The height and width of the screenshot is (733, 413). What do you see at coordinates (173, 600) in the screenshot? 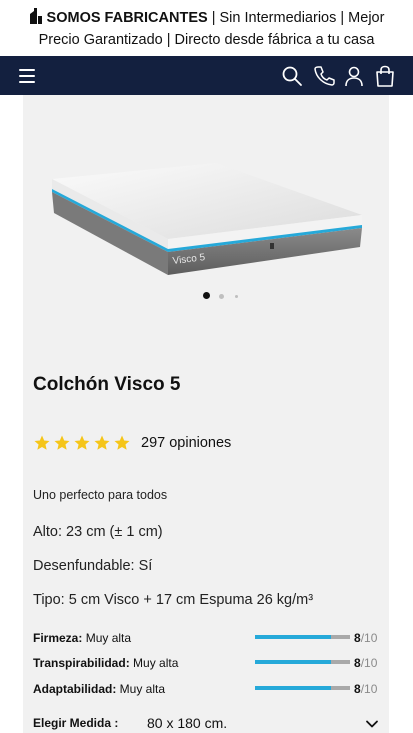
I see `spec-type: Tipo: 5 cm Visco + 17 cm Espuma 26 kg/m³` at bounding box center [173, 600].